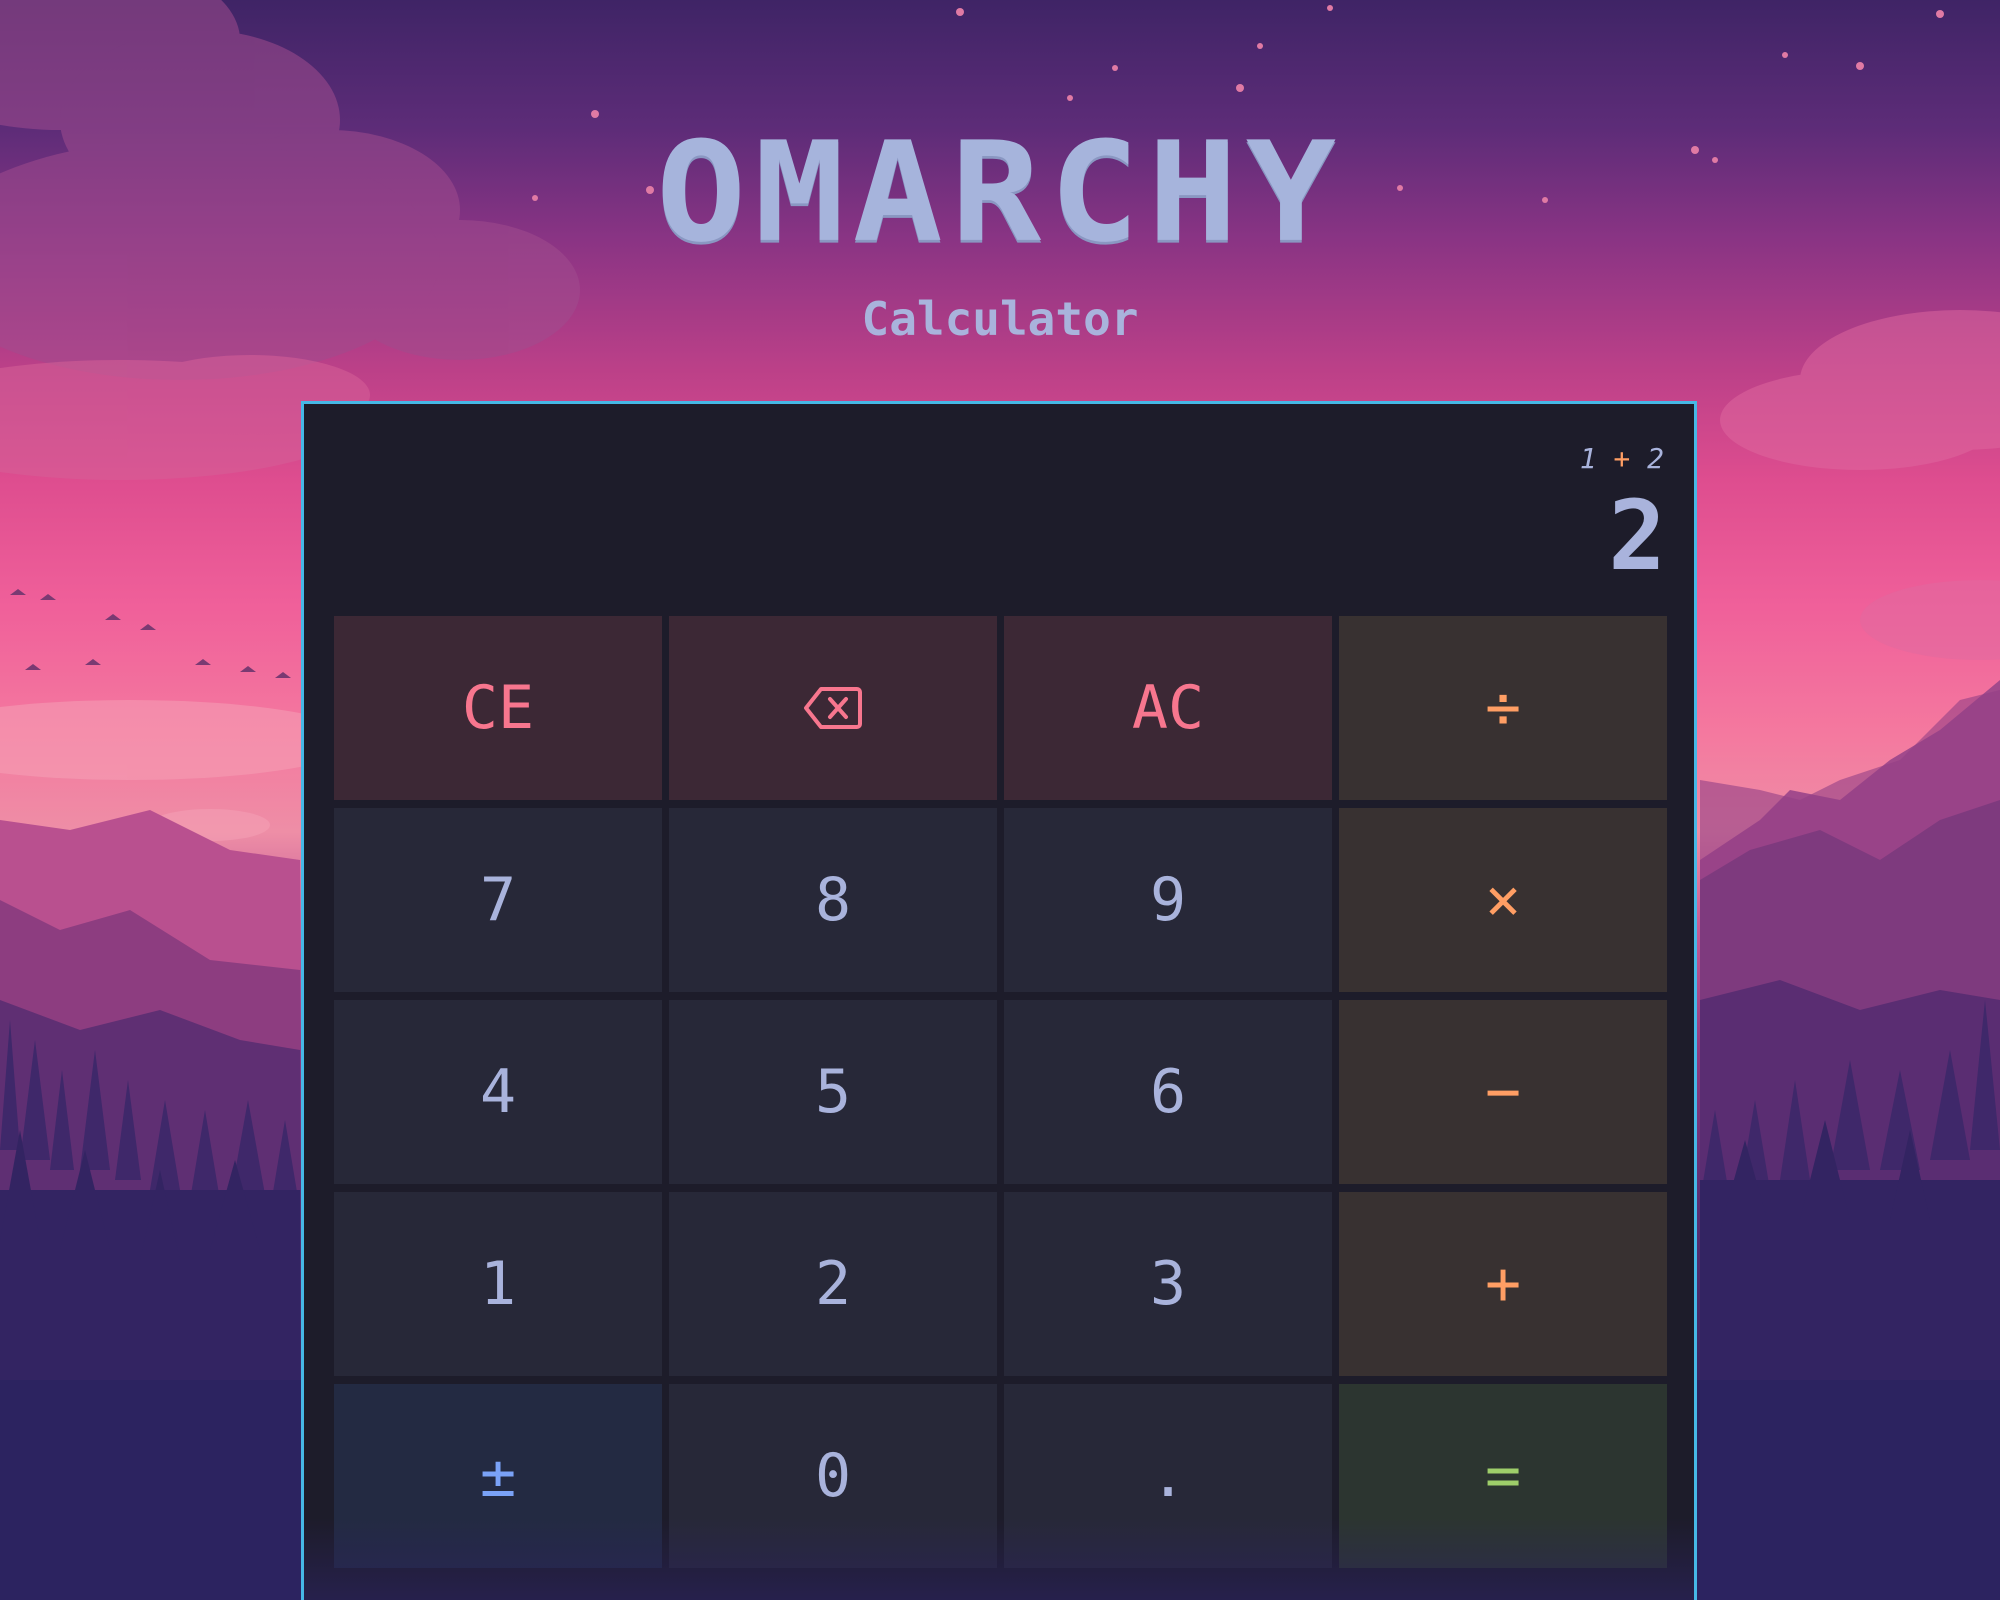 This screenshot has width=2000, height=1600. I want to click on key-label: −, so click(1503, 1092).